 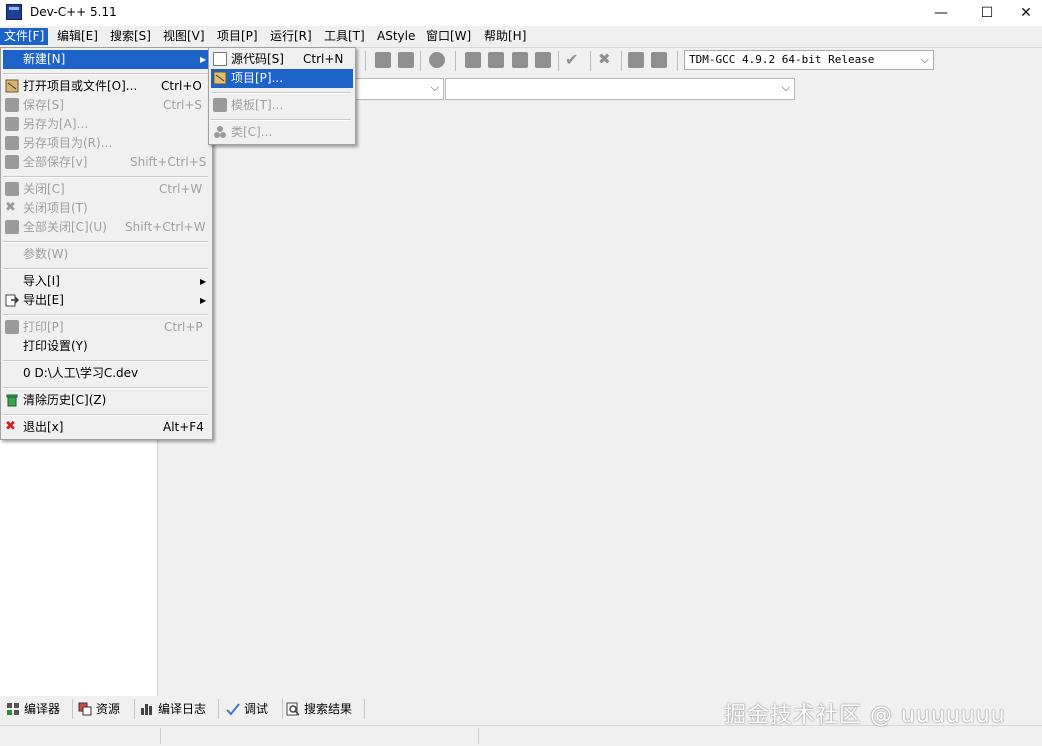 What do you see at coordinates (323, 709) in the screenshot?
I see `tab-search-results: 搜索结果` at bounding box center [323, 709].